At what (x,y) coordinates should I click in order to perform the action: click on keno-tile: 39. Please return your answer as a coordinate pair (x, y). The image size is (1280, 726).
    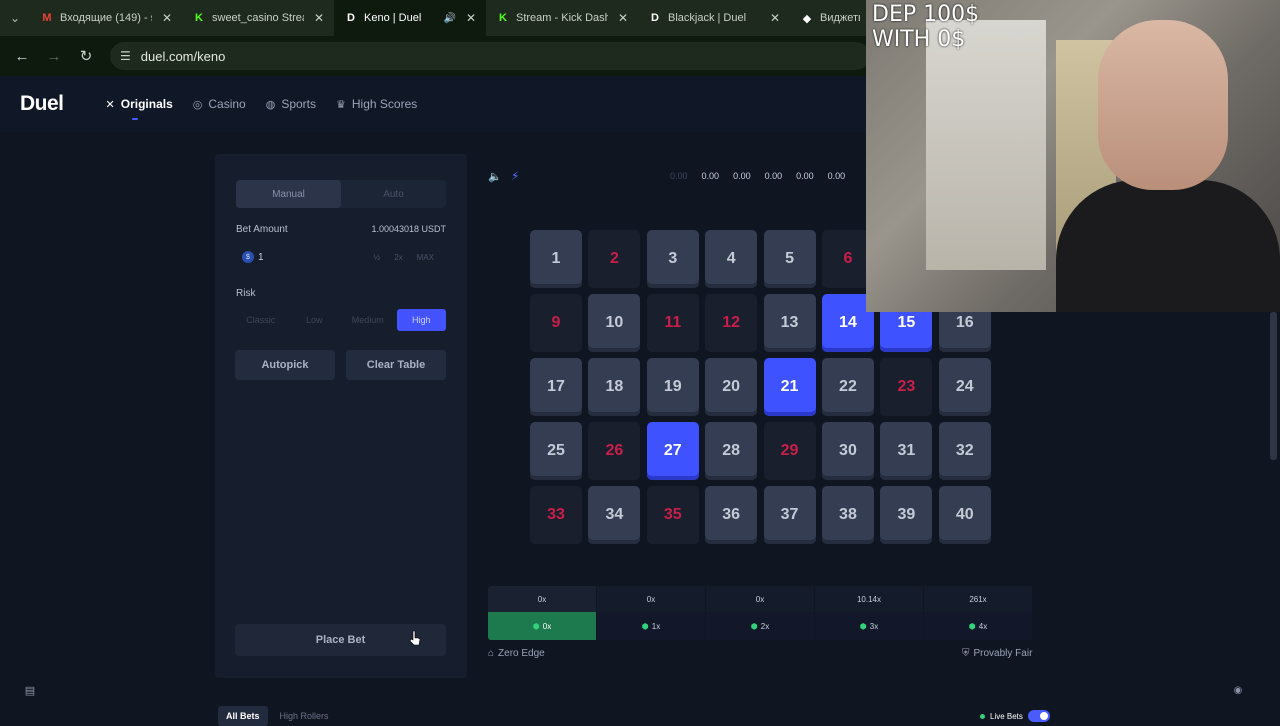
    Looking at the image, I should click on (906, 515).